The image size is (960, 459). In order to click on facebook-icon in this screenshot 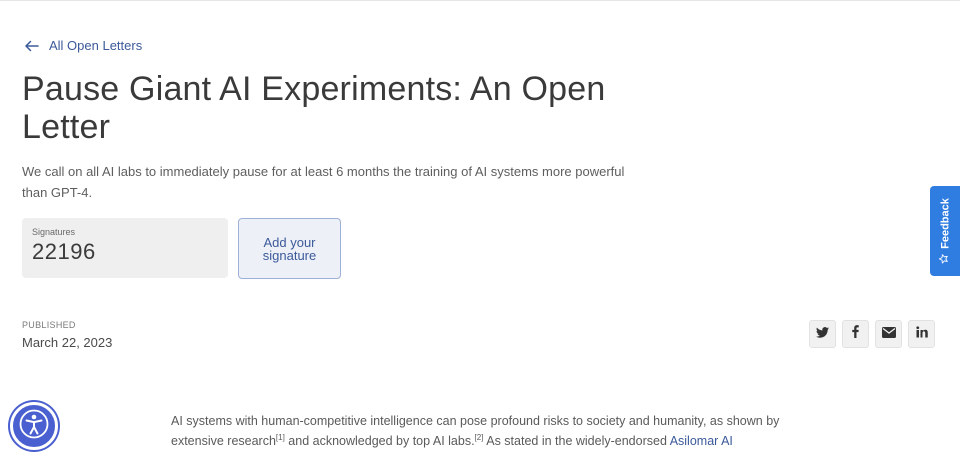, I will do `click(855, 334)`.